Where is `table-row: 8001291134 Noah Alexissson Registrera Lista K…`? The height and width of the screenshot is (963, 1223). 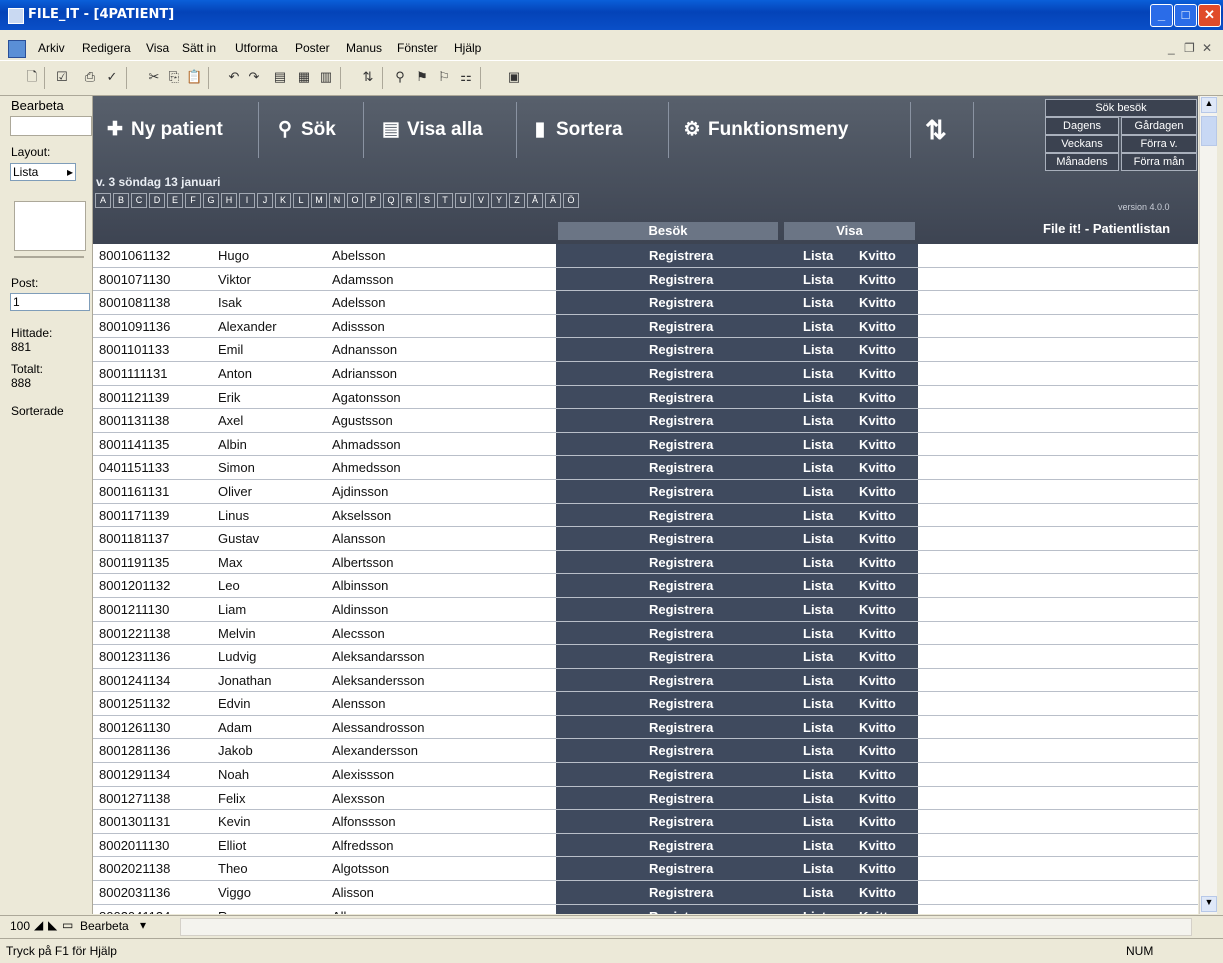 table-row: 8001291134 Noah Alexissson Registrera Lista K… is located at coordinates (645, 775).